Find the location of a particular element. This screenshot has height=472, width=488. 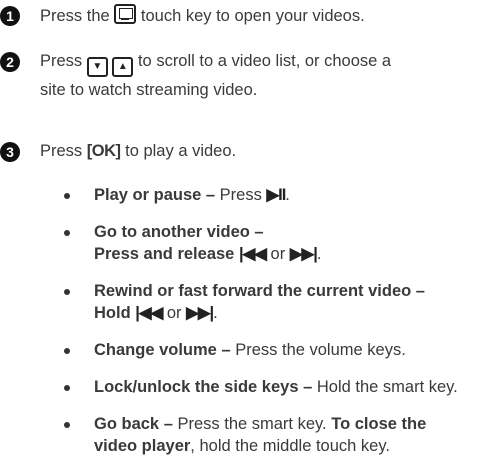

bullet-item: Change volume – Press the volume keys. is located at coordinates (276, 350).